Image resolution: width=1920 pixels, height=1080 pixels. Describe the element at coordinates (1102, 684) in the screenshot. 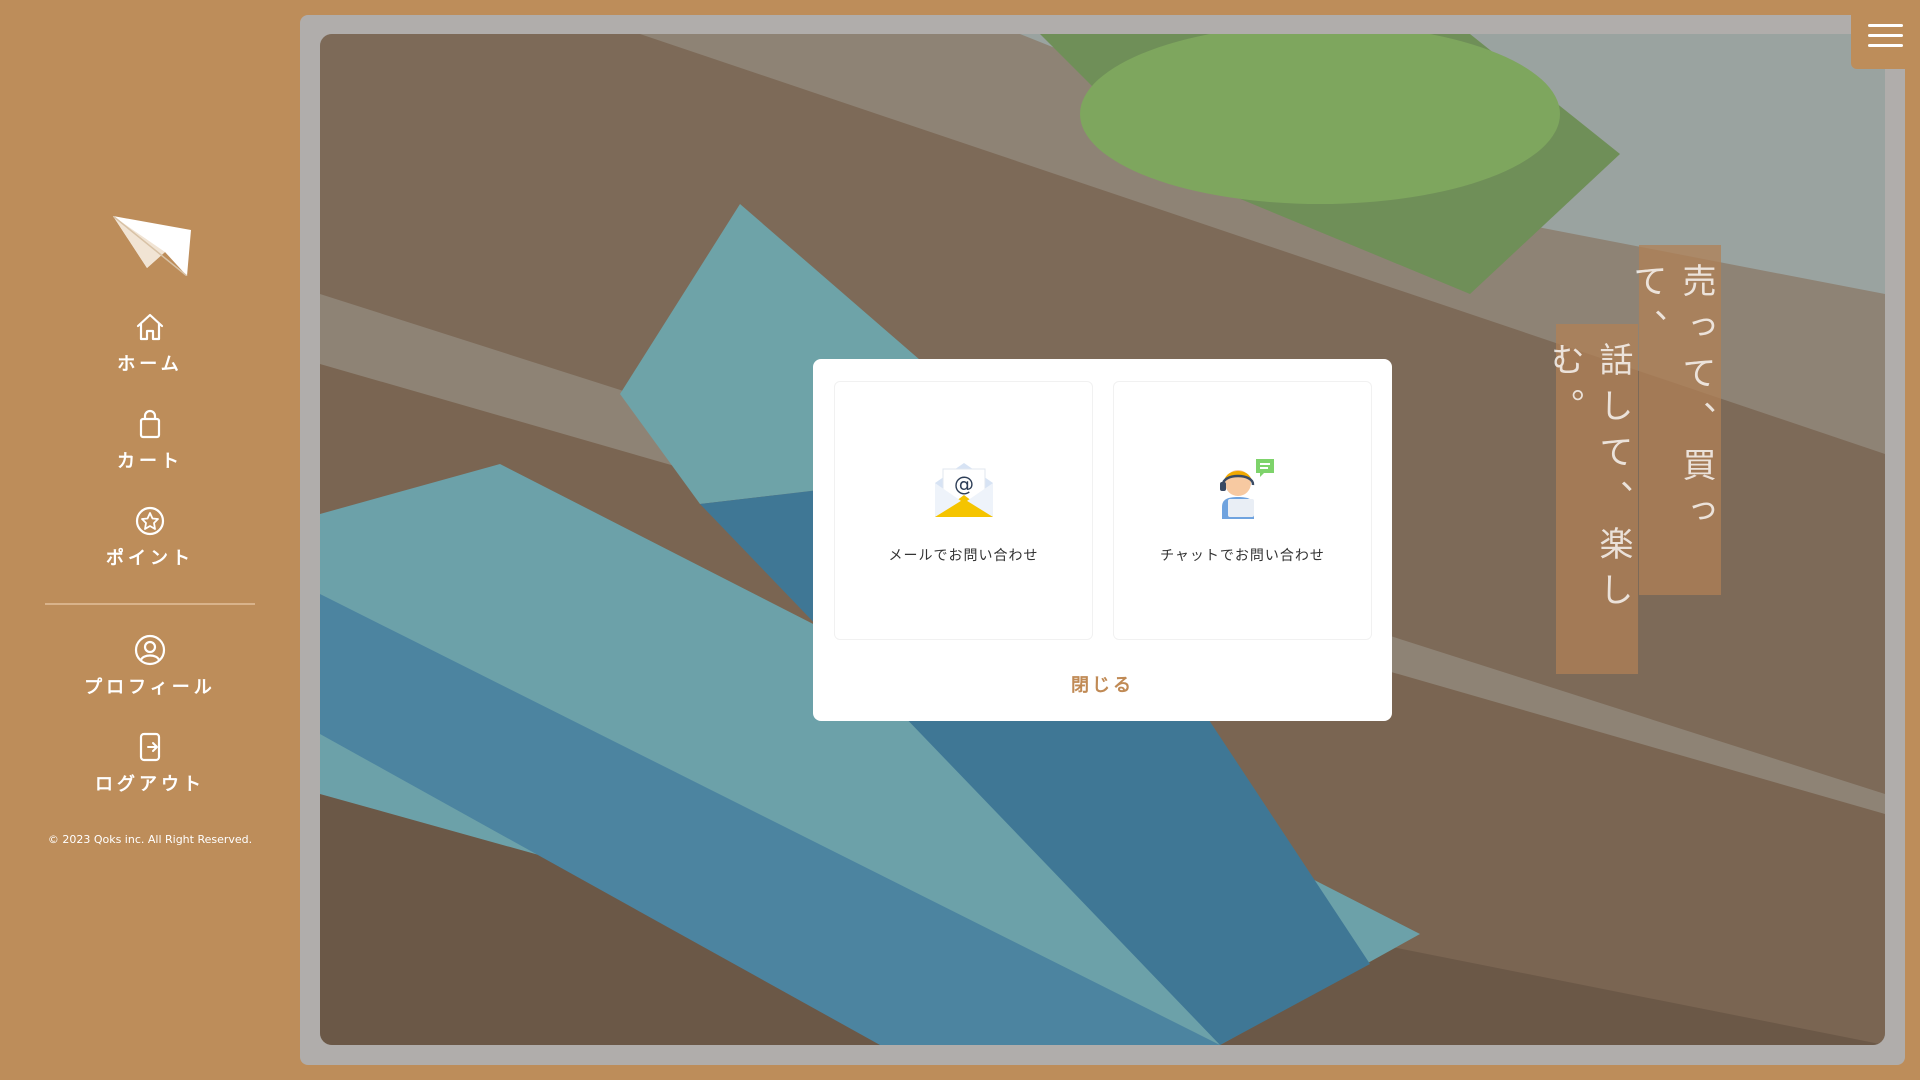

I see `close-button: 閉じる` at that location.